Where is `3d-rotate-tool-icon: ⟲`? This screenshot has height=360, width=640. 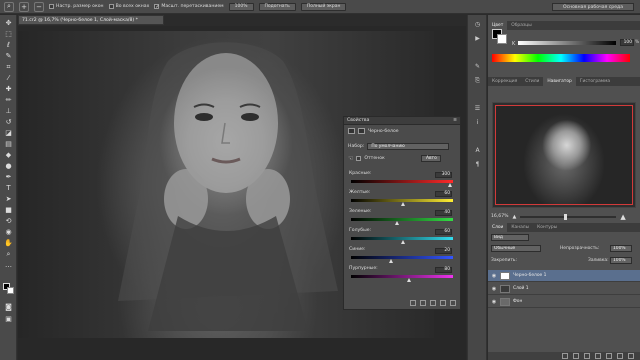 3d-rotate-tool-icon: ⟲ is located at coordinates (8, 221).